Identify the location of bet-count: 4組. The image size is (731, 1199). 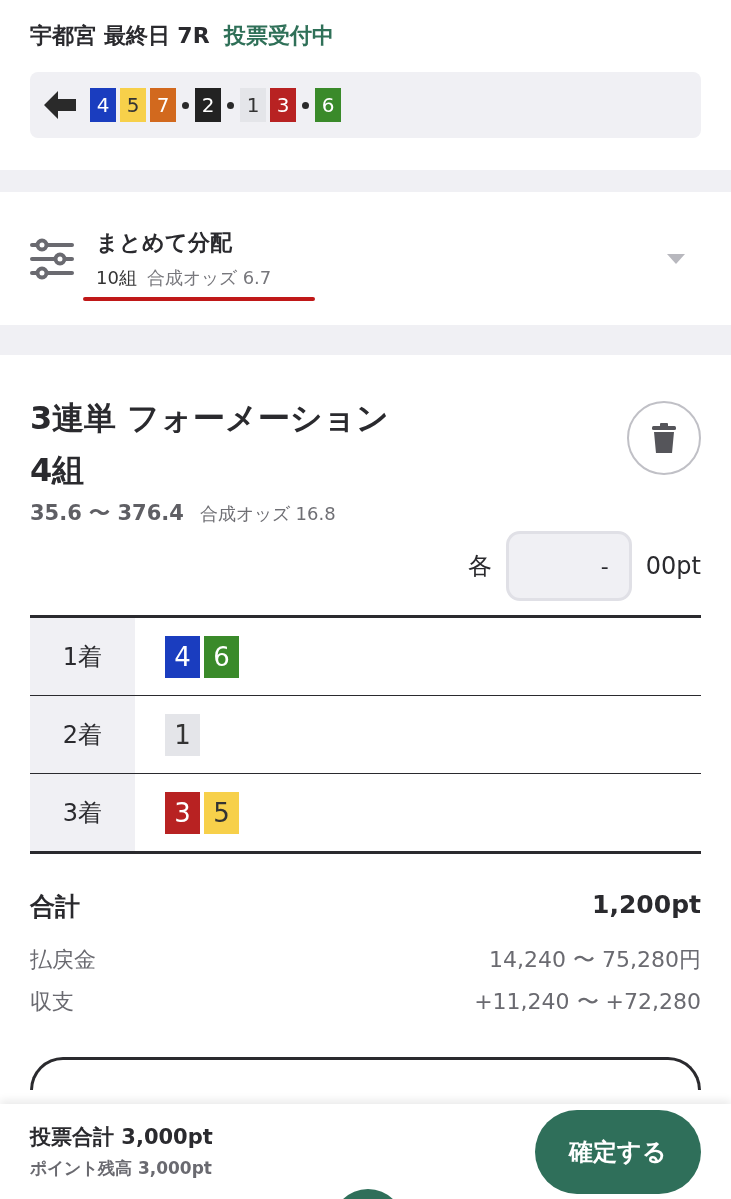
(58, 470).